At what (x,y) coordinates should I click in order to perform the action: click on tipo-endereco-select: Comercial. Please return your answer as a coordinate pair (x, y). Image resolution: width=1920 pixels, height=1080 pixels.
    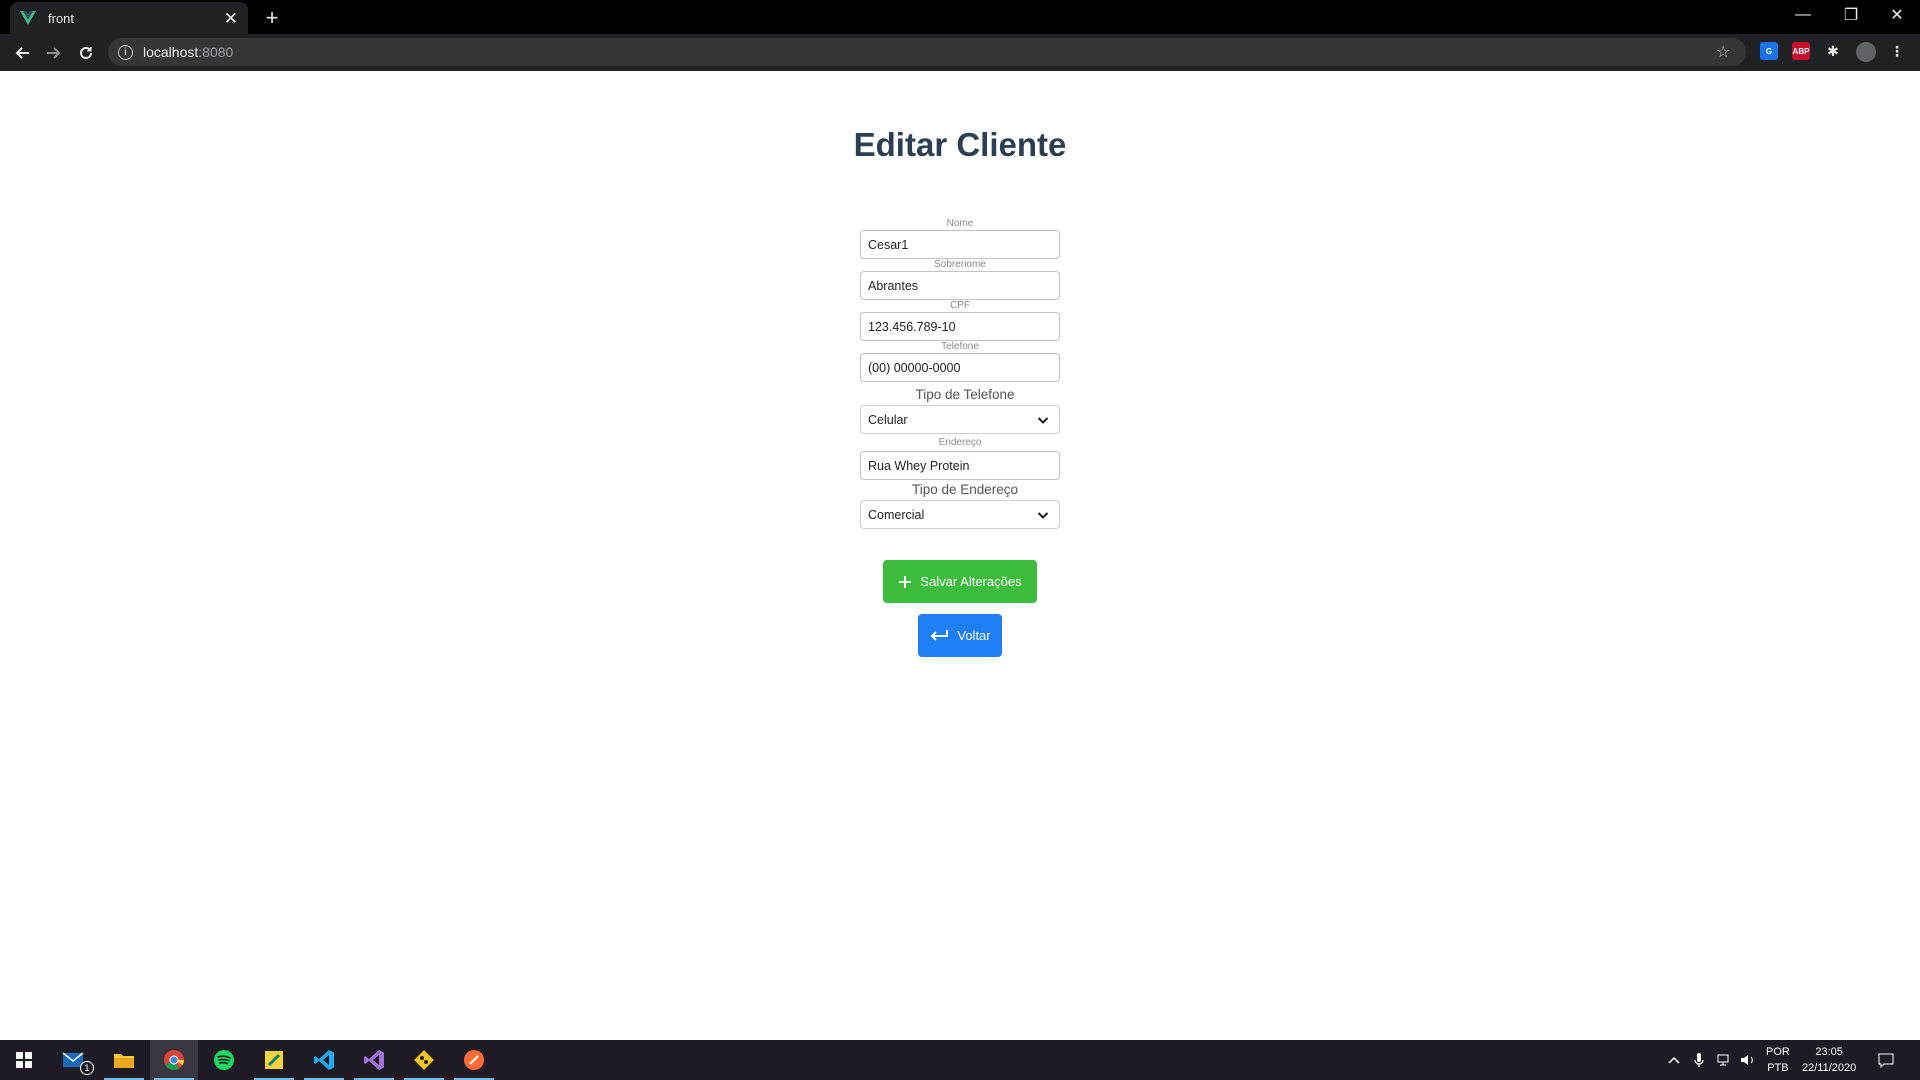
    Looking at the image, I should click on (960, 514).